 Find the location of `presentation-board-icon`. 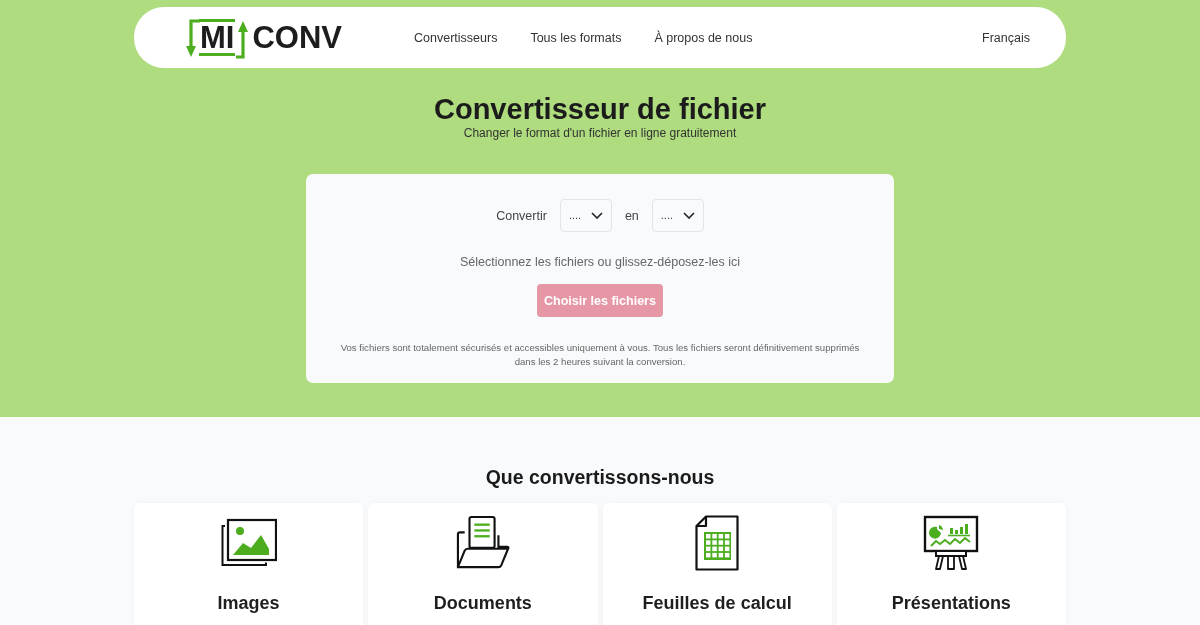

presentation-board-icon is located at coordinates (951, 543).